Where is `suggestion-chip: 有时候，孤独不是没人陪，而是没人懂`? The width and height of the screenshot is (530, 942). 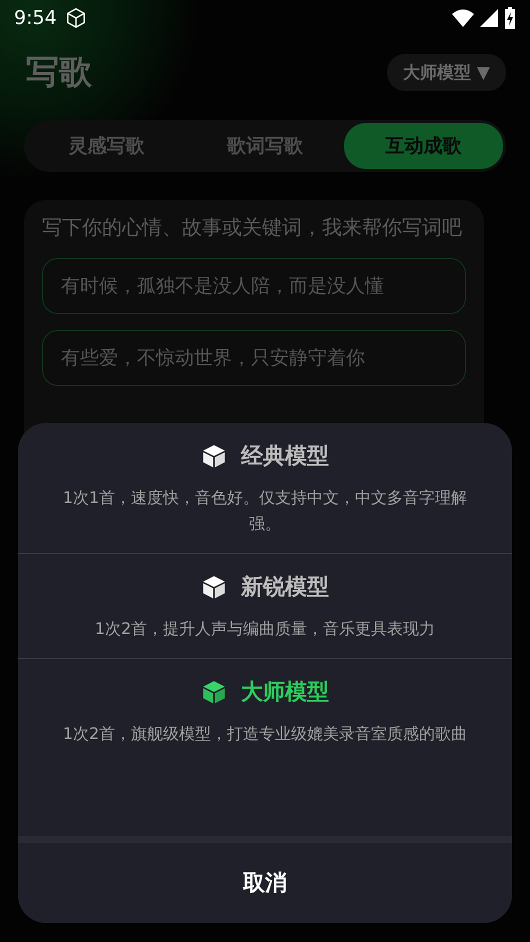
suggestion-chip: 有时候，孤独不是没人陪，而是没人懂 is located at coordinates (254, 286).